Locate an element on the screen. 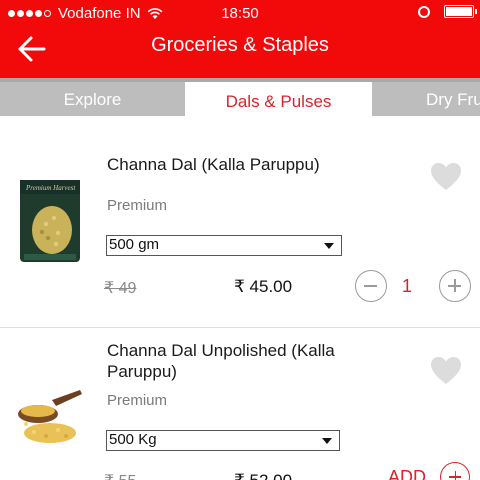 The width and height of the screenshot is (480, 480). product-image is located at coordinates (48, 419).